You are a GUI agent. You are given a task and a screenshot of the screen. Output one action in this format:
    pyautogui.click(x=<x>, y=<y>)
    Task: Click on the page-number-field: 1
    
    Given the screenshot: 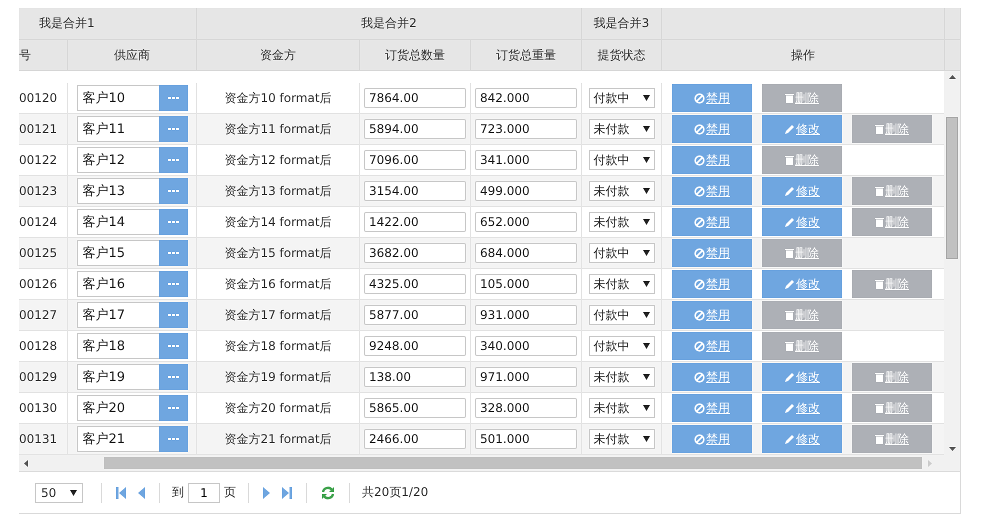 What is the action you would take?
    pyautogui.click(x=204, y=492)
    